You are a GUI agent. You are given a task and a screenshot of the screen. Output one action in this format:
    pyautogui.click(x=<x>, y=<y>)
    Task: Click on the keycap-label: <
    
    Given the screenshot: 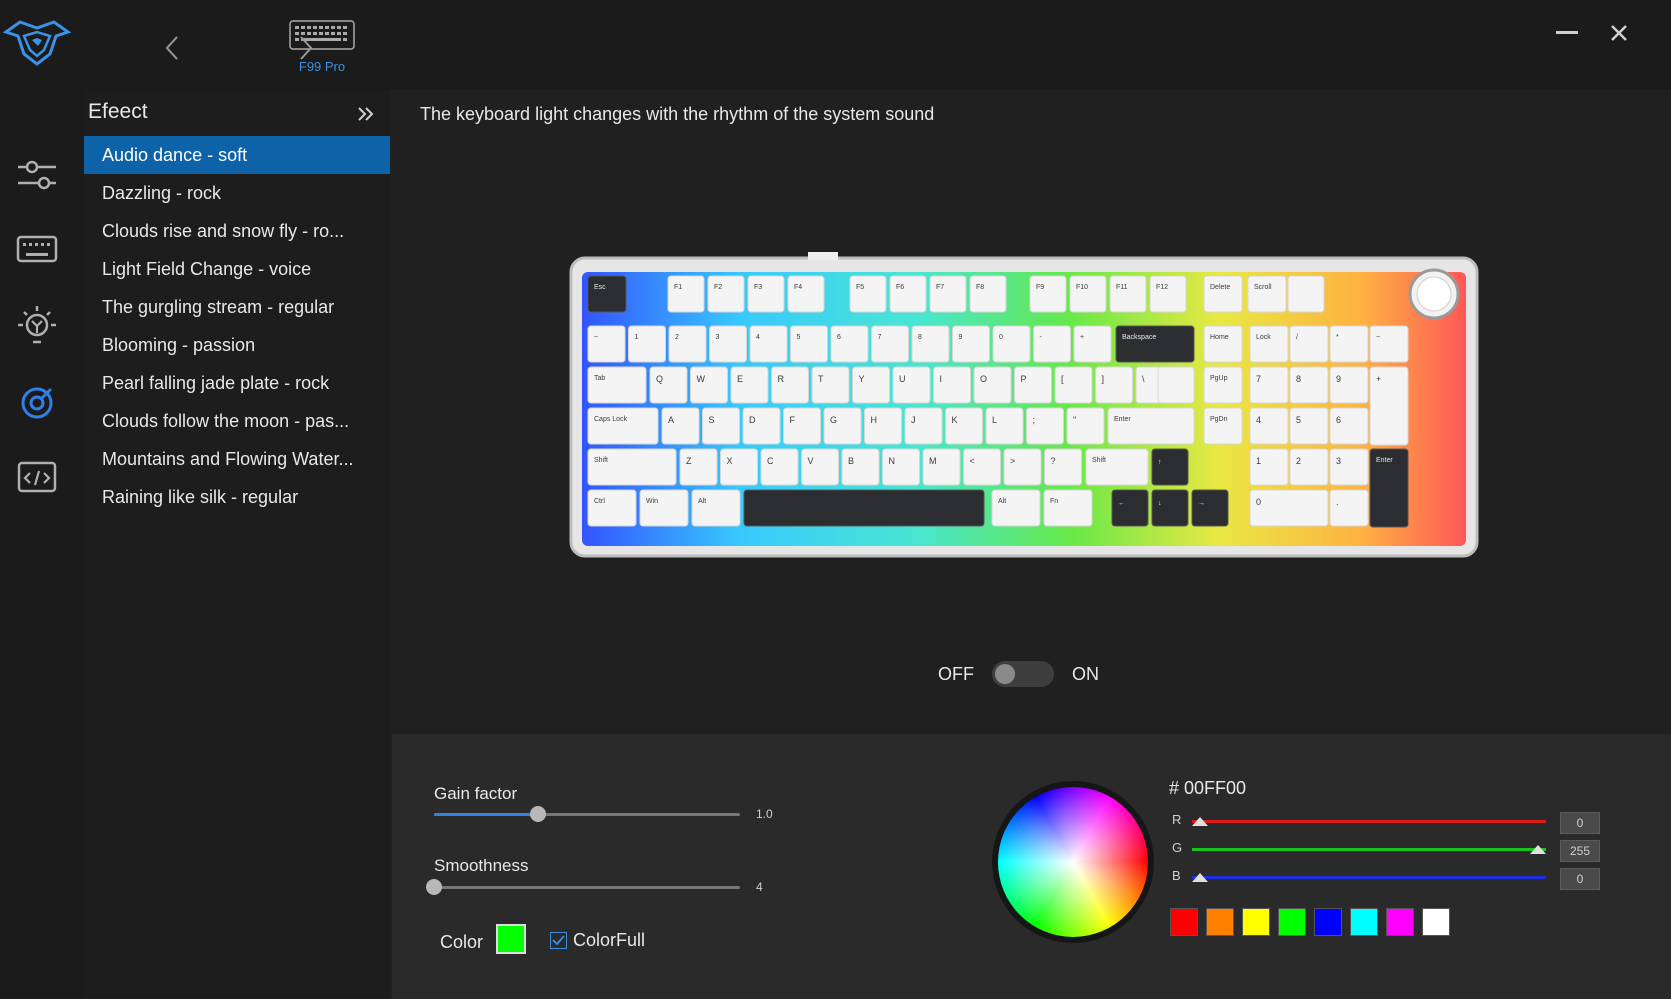 What is the action you would take?
    pyautogui.click(x=972, y=461)
    